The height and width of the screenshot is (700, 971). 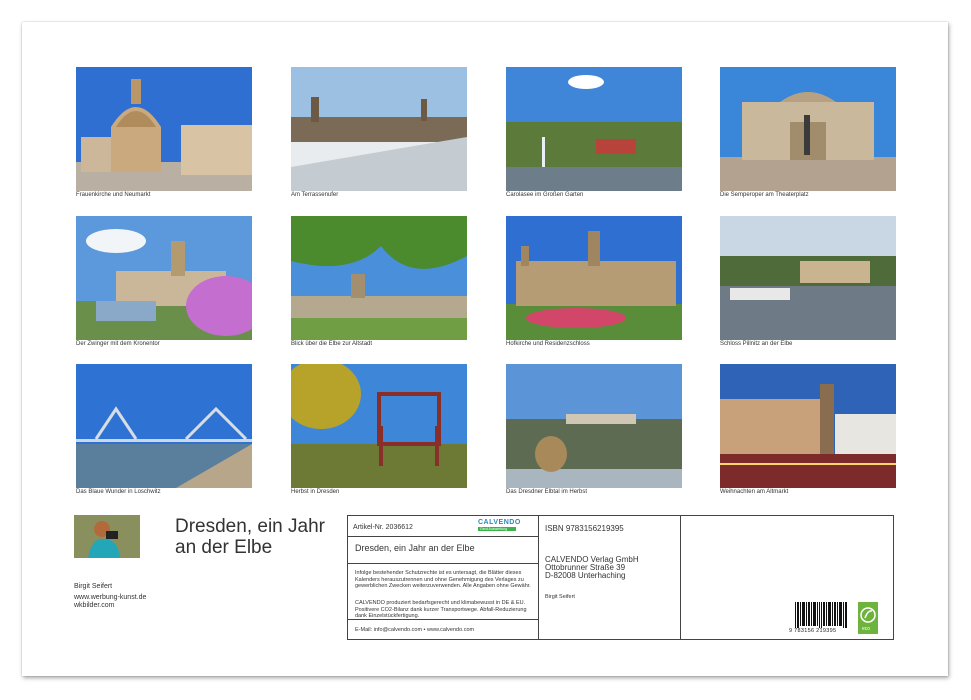 What do you see at coordinates (415, 548) in the screenshot?
I see `info-title: Dresden, ein Jahr an der Elbe` at bounding box center [415, 548].